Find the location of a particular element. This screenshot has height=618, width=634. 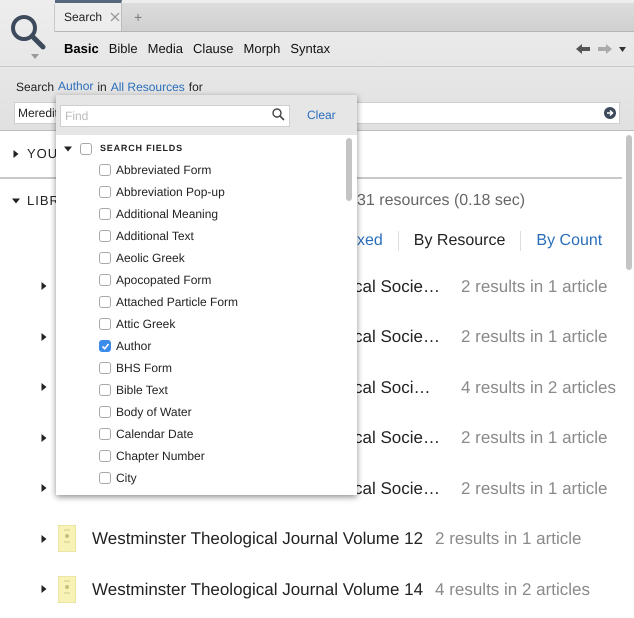

field-option: Attic Greek is located at coordinates (146, 324).